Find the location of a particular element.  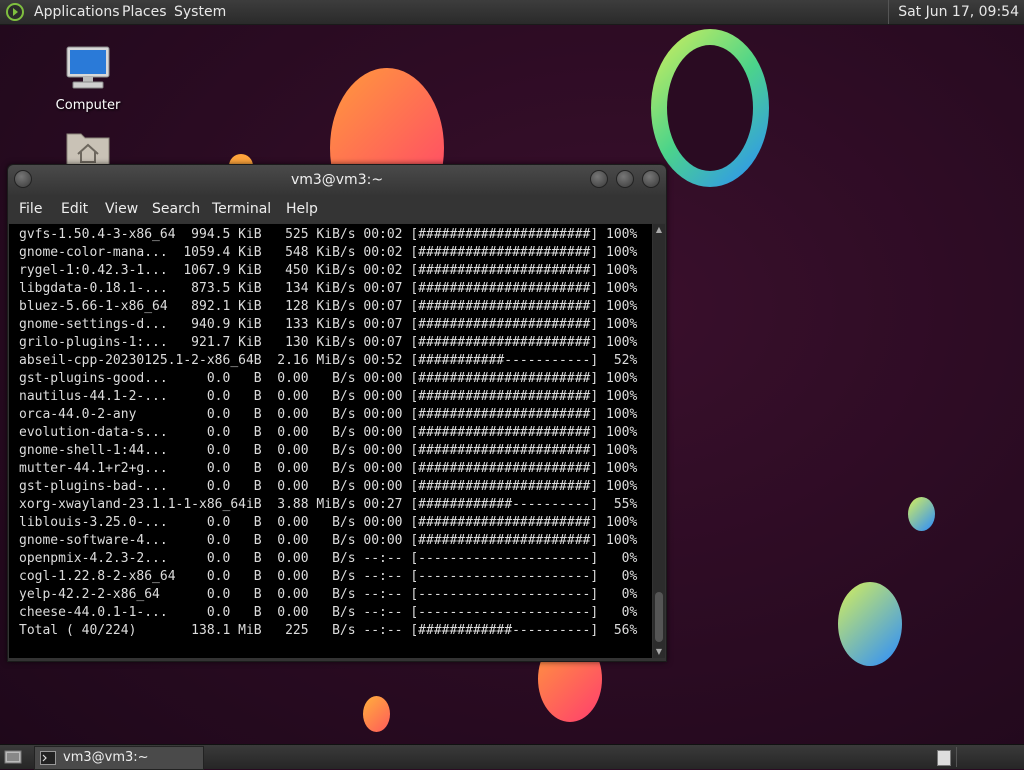

menu-places: Places is located at coordinates (144, 12).